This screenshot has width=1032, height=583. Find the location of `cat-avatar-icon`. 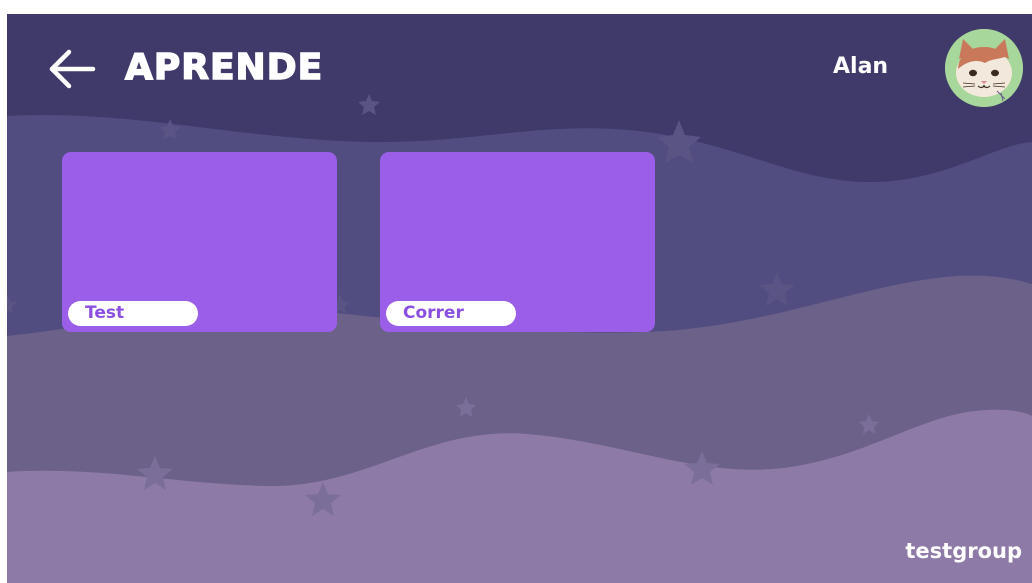

cat-avatar-icon is located at coordinates (984, 68).